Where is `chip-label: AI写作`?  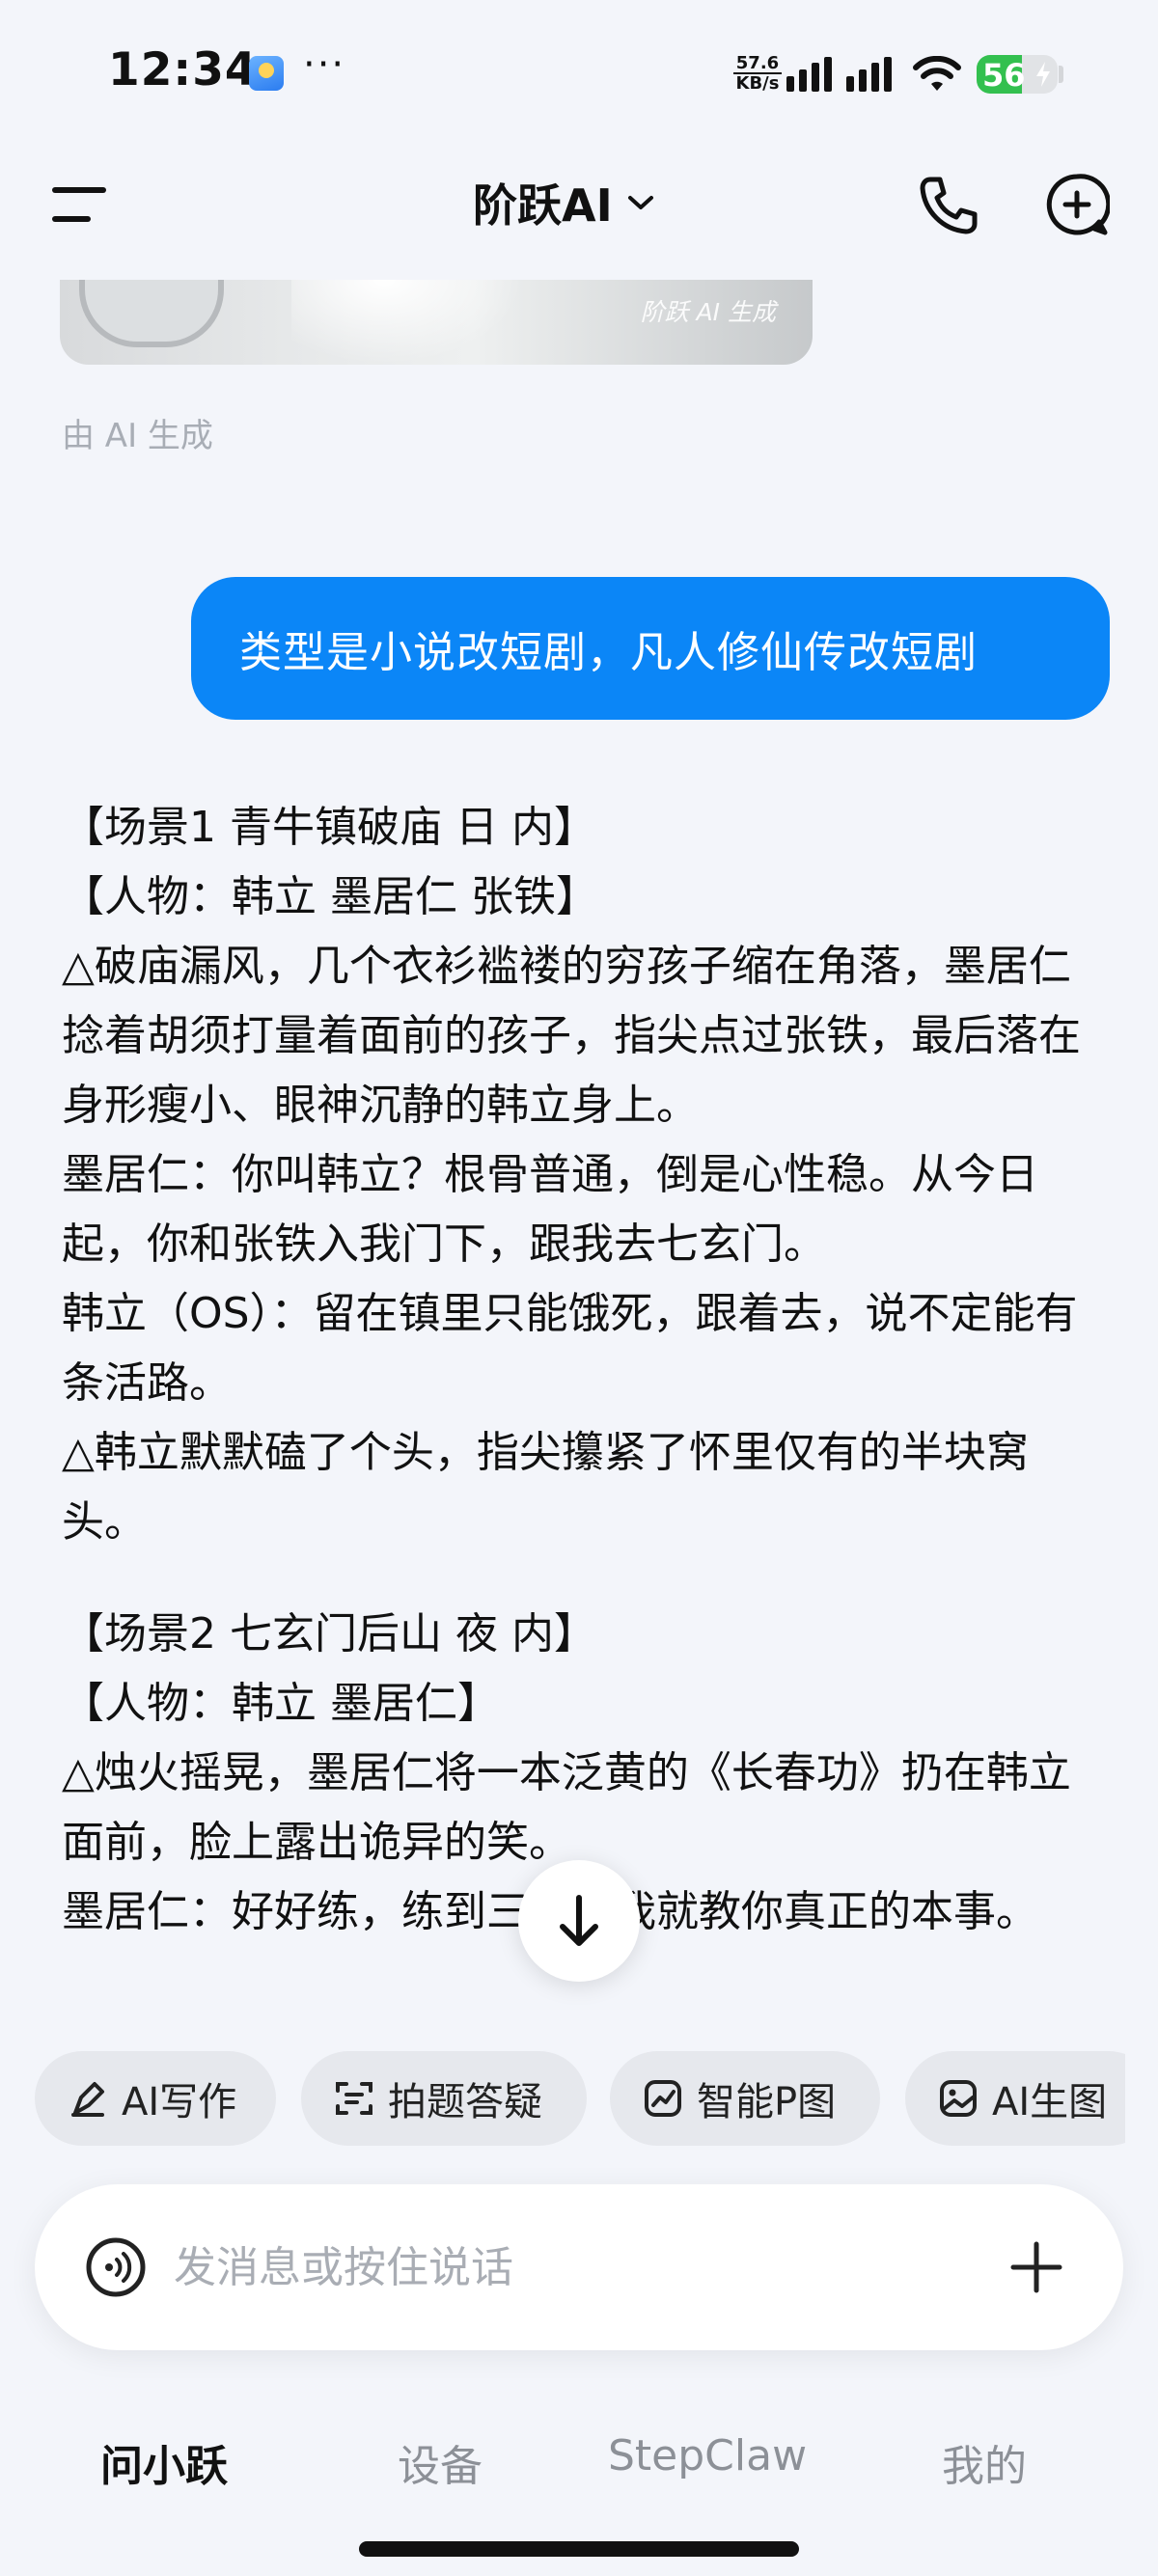
chip-label: AI写作 is located at coordinates (179, 2102).